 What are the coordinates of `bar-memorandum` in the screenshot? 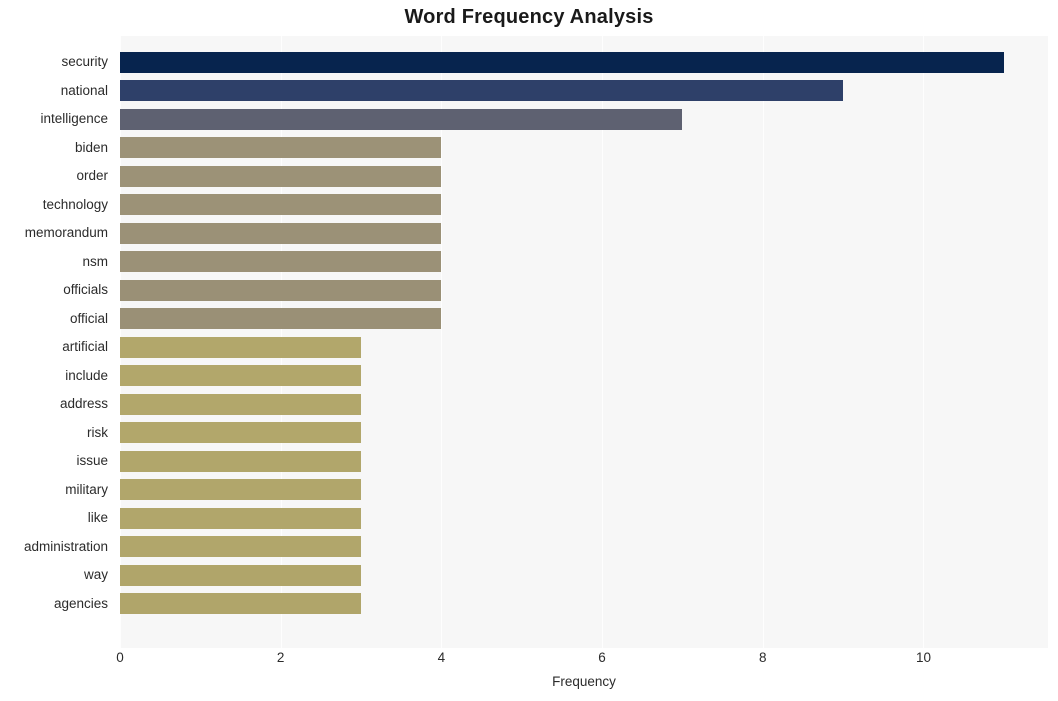 It's located at (281, 233).